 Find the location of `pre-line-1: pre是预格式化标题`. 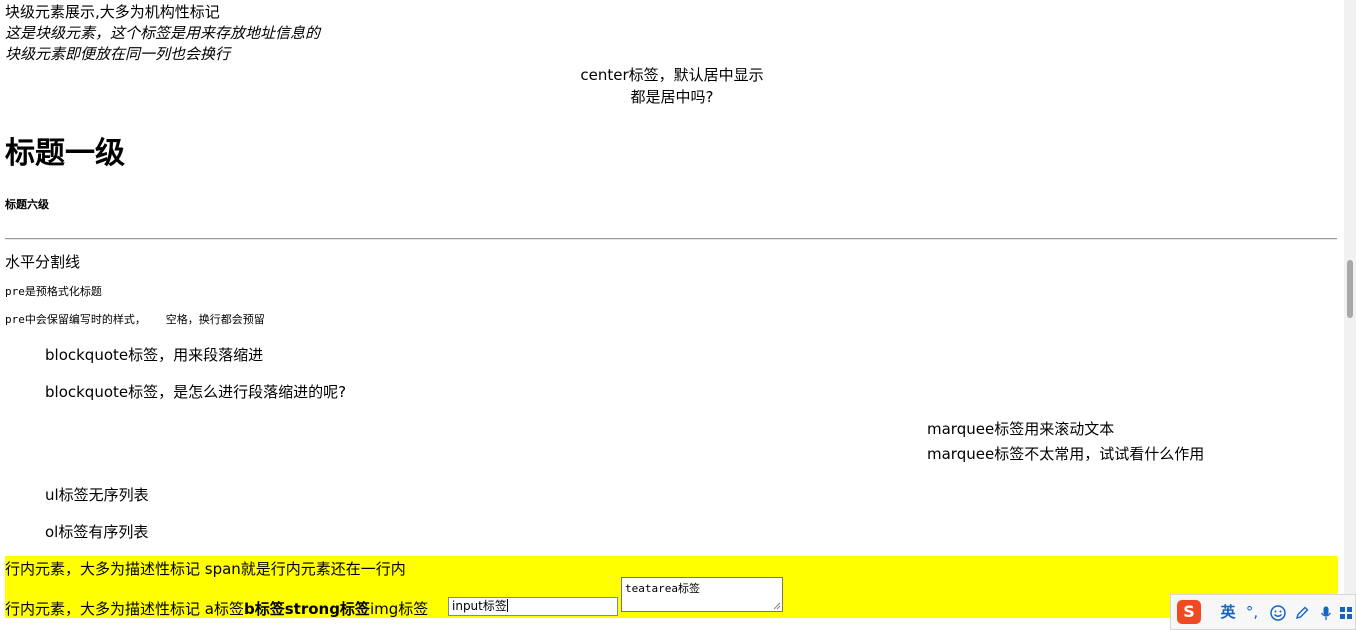

pre-line-1: pre是预格式化标题 is located at coordinates (53, 291).